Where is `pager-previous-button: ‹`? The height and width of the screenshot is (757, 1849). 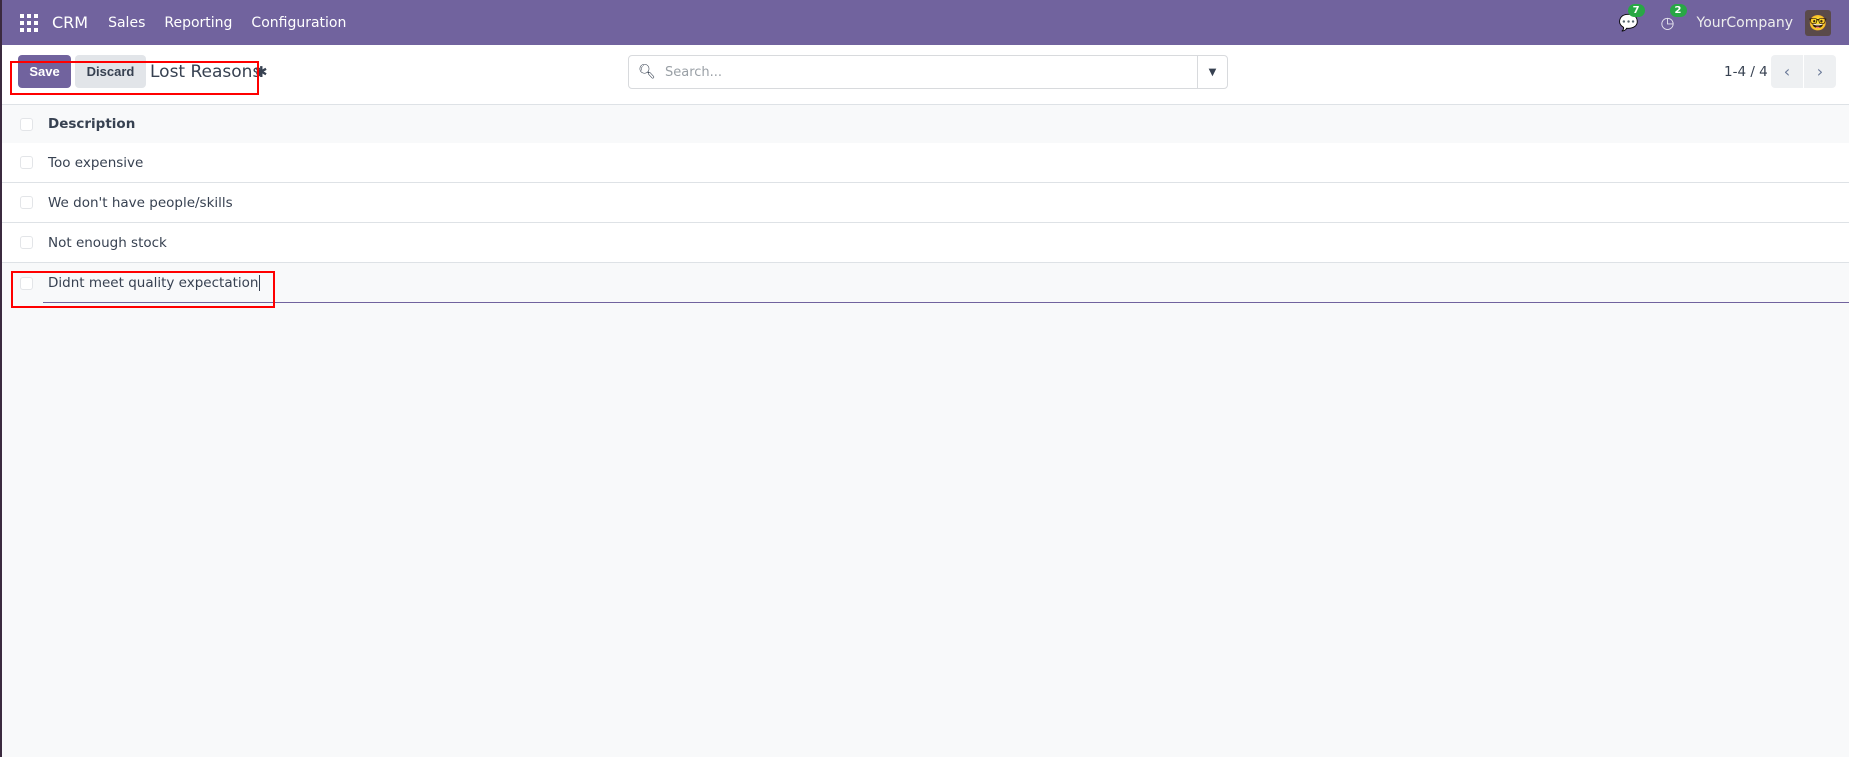 pager-previous-button: ‹ is located at coordinates (1787, 71).